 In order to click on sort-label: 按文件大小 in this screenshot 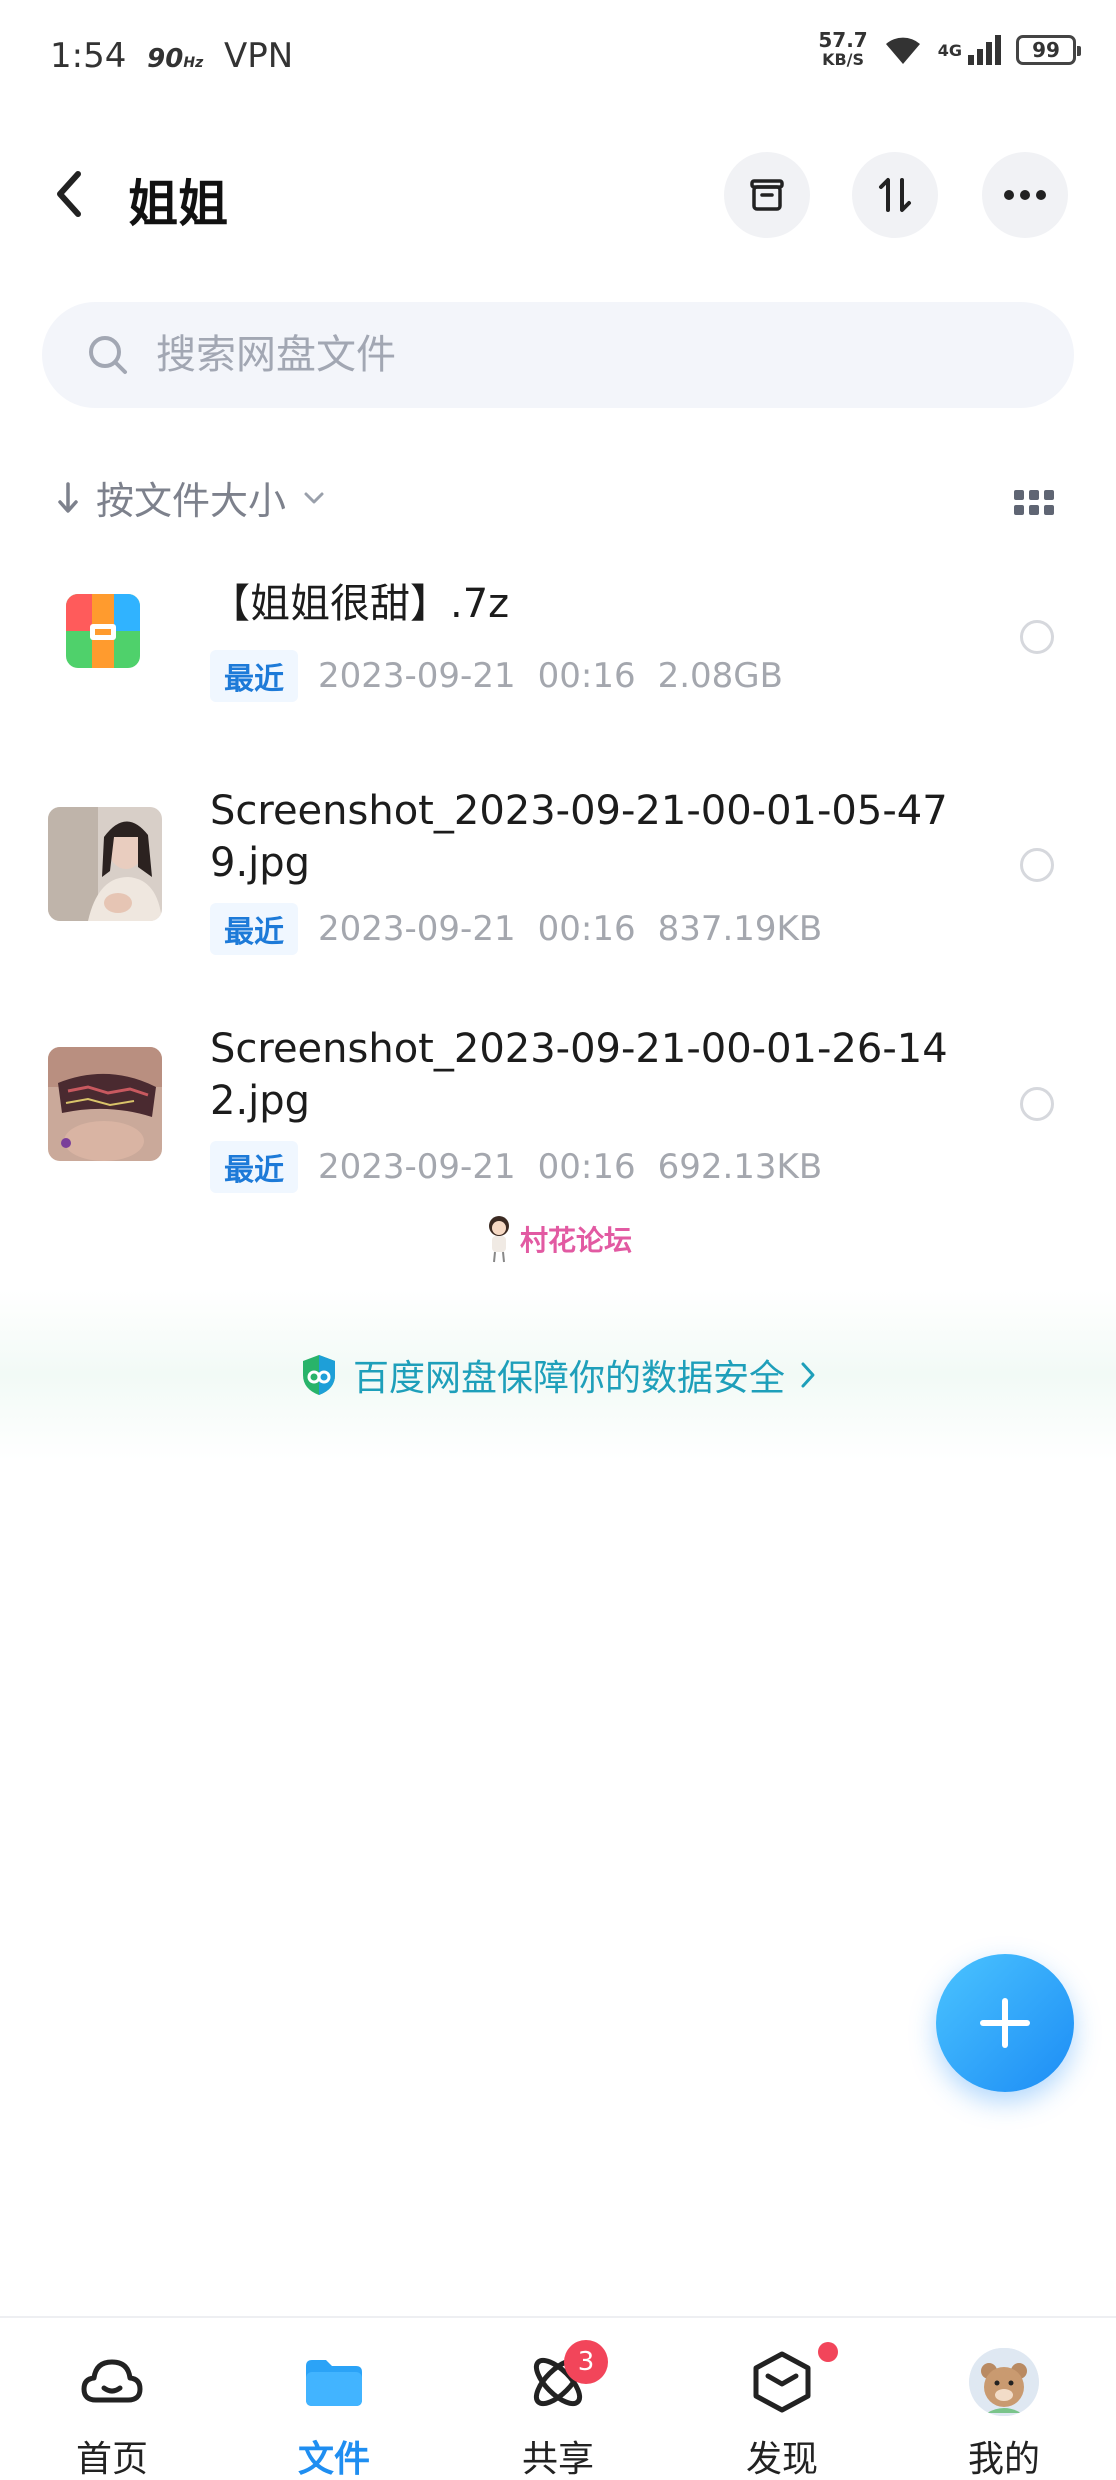, I will do `click(191, 501)`.